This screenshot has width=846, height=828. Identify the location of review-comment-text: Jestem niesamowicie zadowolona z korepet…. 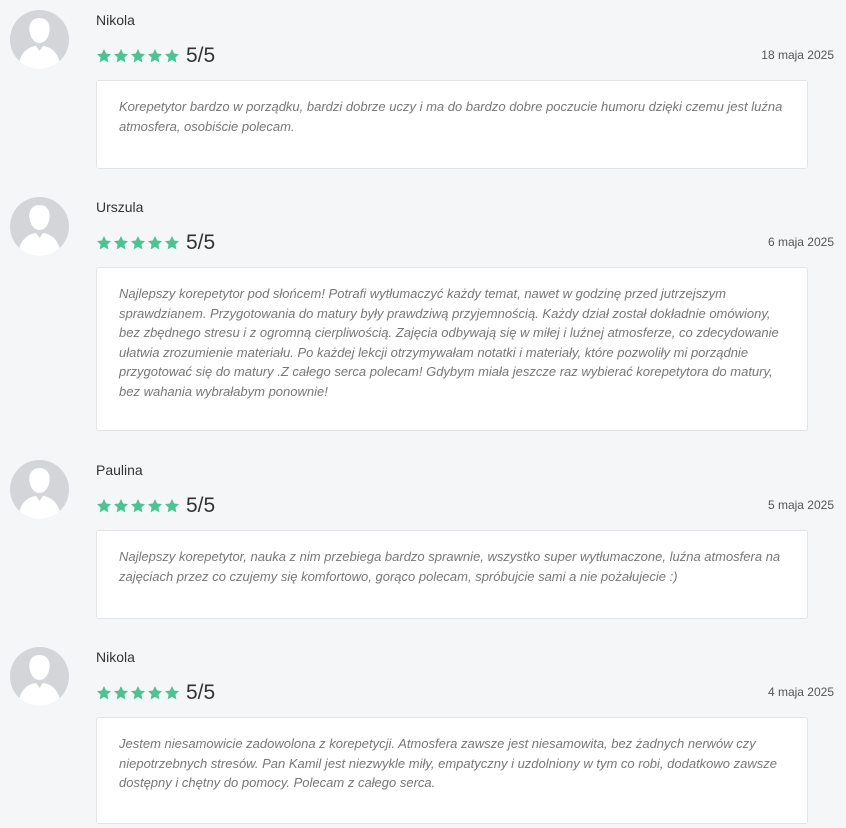
(448, 763).